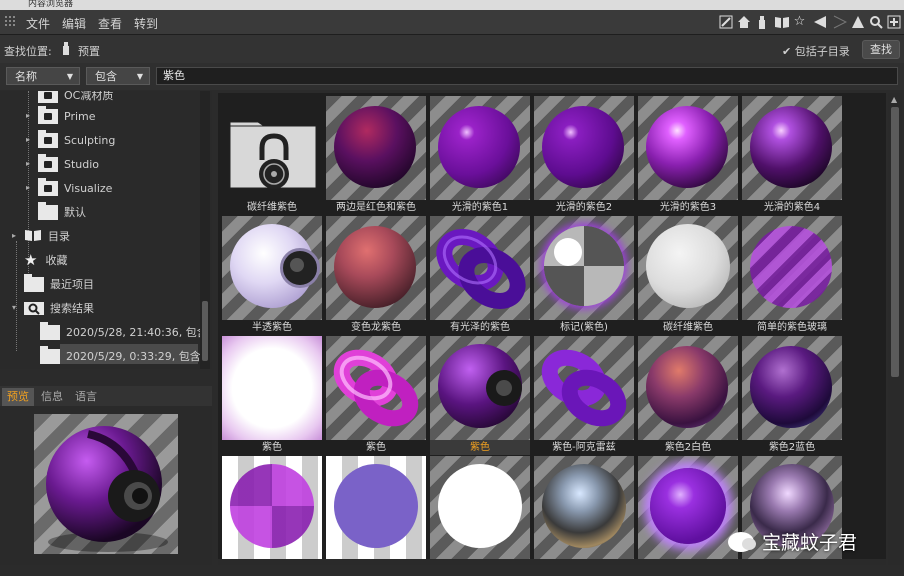 The height and width of the screenshot is (576, 904). What do you see at coordinates (742, 541) in the screenshot?
I see `wechat-icon` at bounding box center [742, 541].